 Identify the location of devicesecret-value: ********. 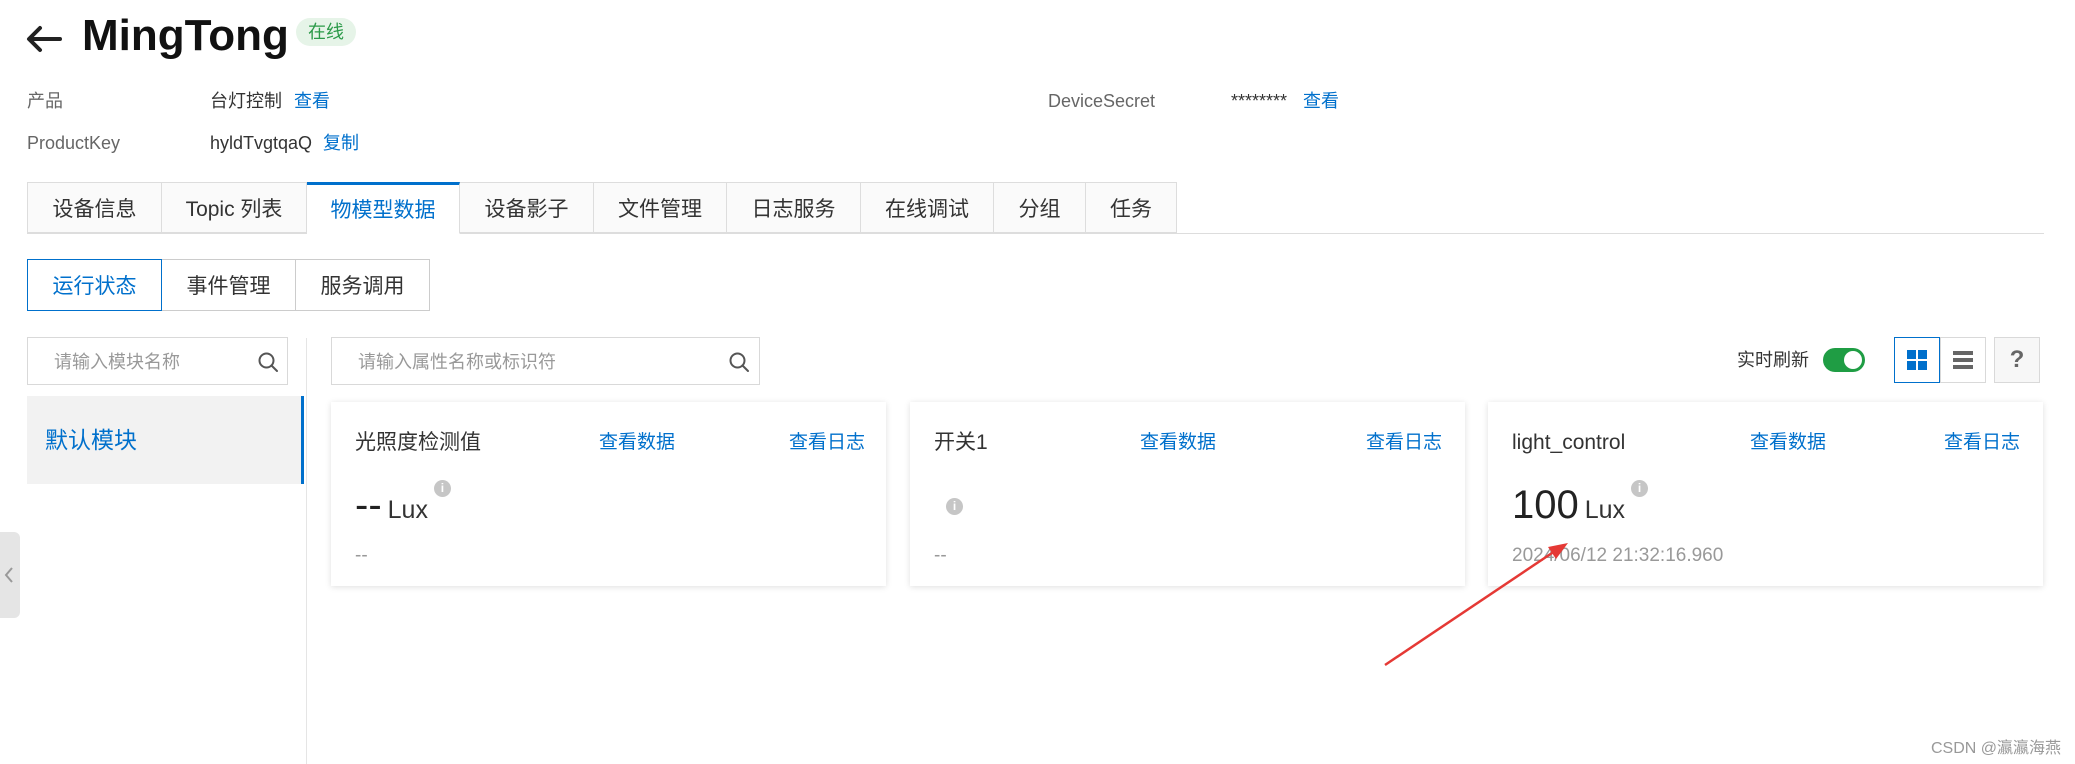
(1259, 101).